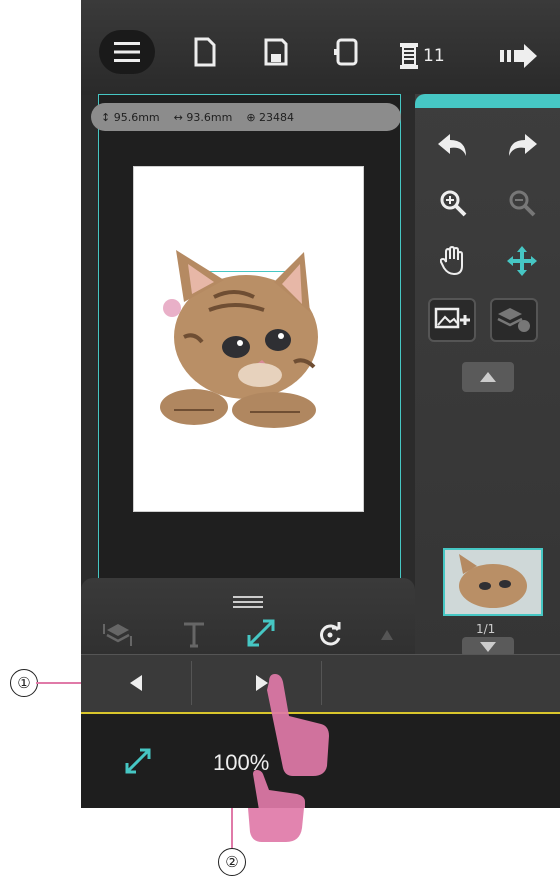 This screenshot has width=560, height=879. I want to click on hoop-icon, so click(346, 52).